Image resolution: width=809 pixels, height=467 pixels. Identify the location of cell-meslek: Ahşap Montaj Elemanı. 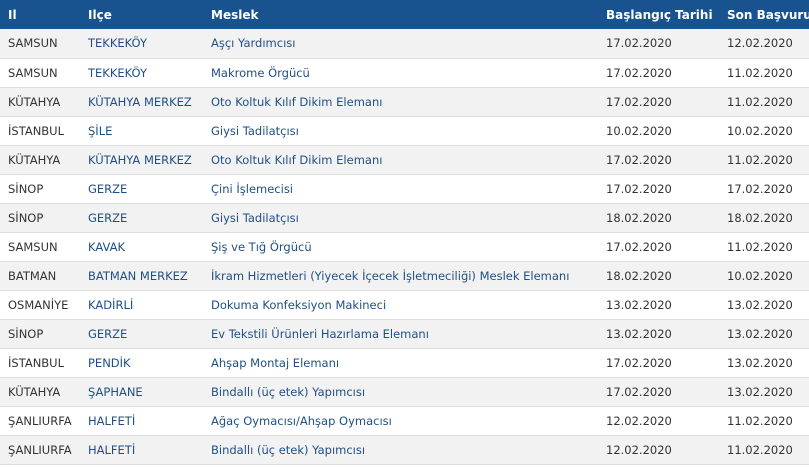
(275, 362).